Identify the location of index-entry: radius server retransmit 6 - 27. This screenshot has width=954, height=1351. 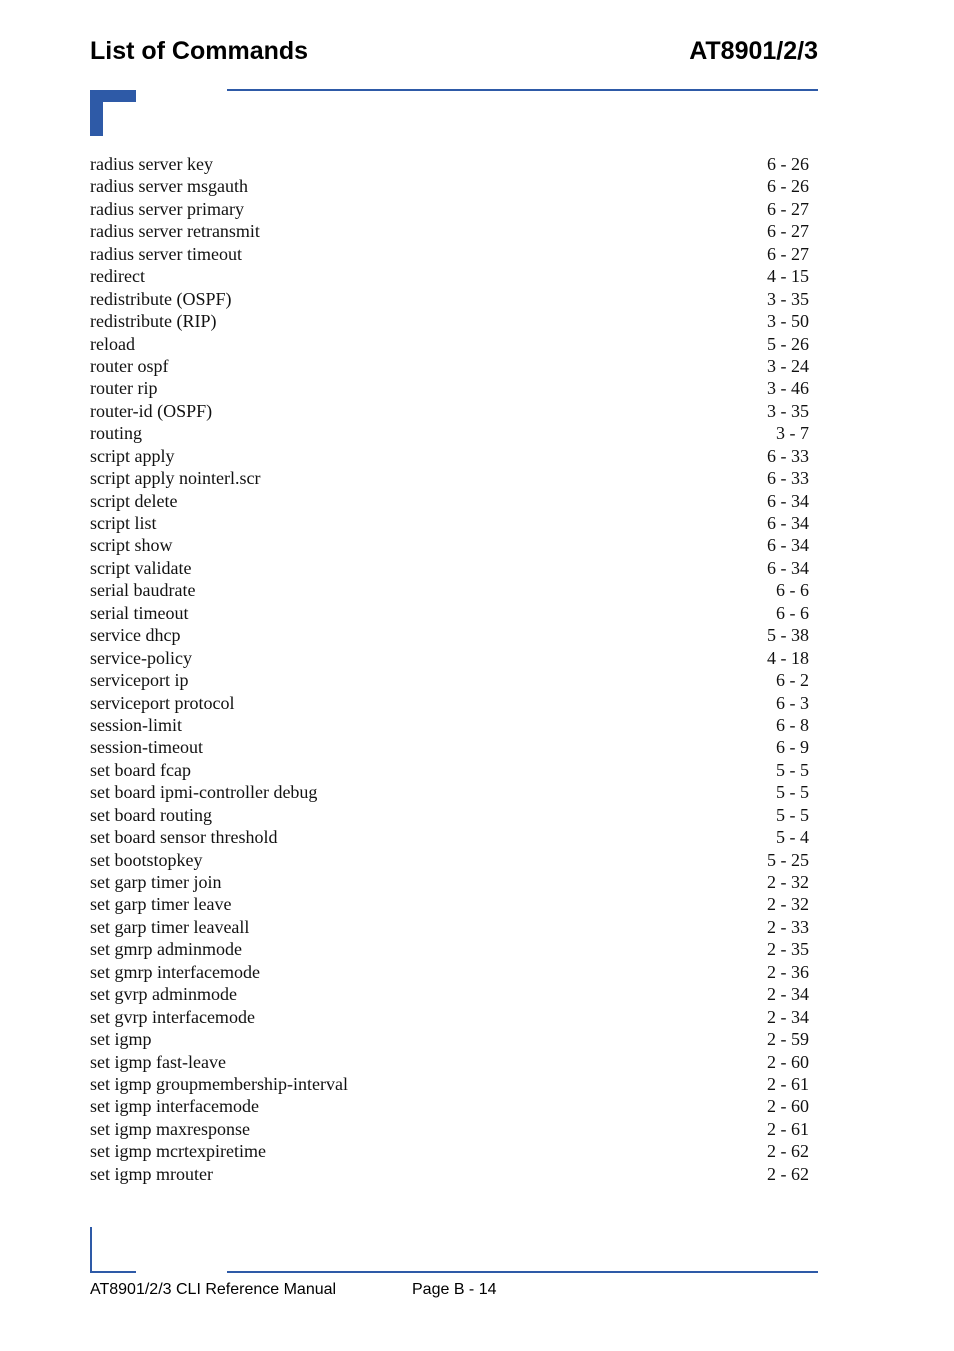
(454, 231).